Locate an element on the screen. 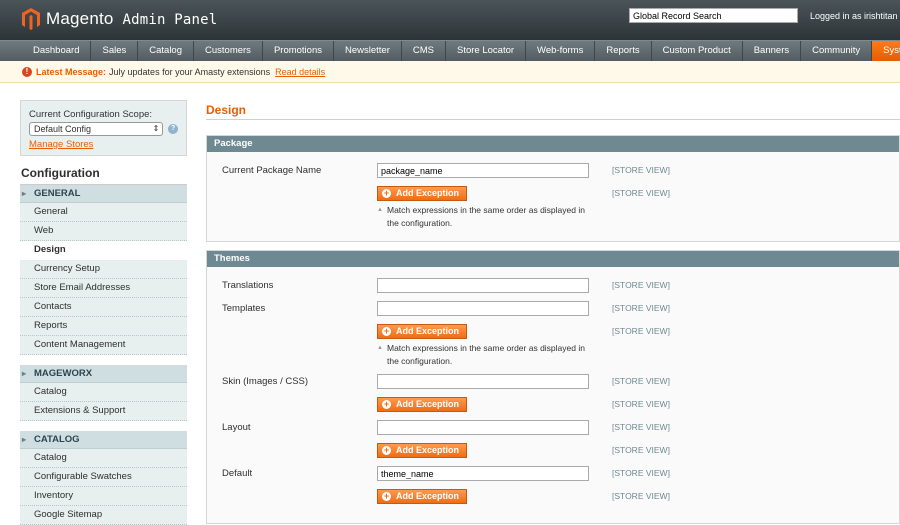 The image size is (900, 525). nav-customers: Customers is located at coordinates (228, 51).